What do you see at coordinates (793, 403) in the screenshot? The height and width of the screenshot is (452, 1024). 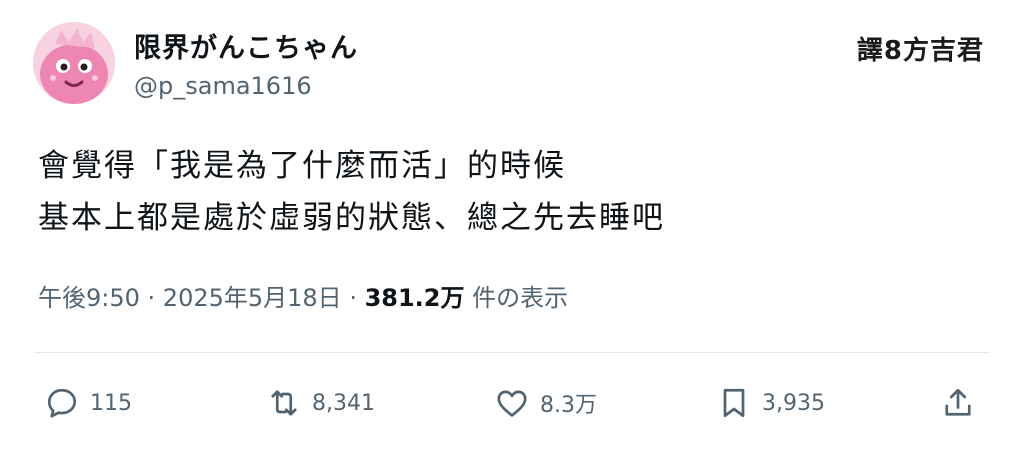 I see `bookmark-count: 3,935` at bounding box center [793, 403].